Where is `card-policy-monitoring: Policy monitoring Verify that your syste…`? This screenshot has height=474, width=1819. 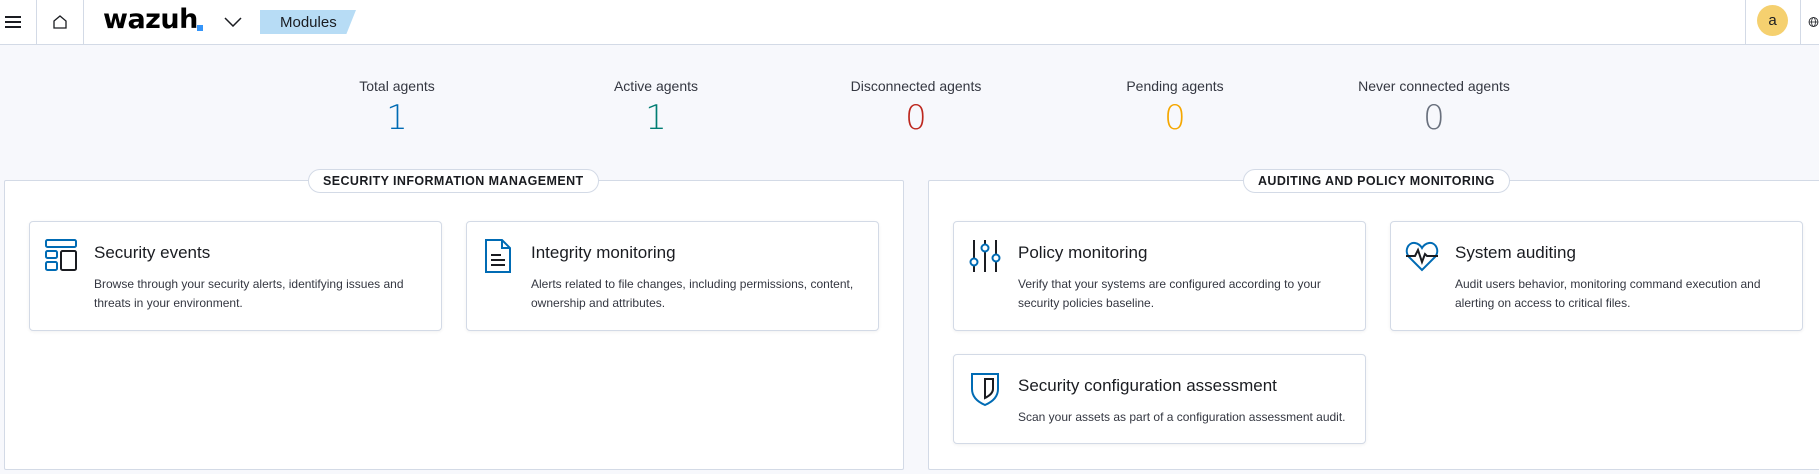
card-policy-monitoring: Policy monitoring Verify that your syste… is located at coordinates (1159, 276).